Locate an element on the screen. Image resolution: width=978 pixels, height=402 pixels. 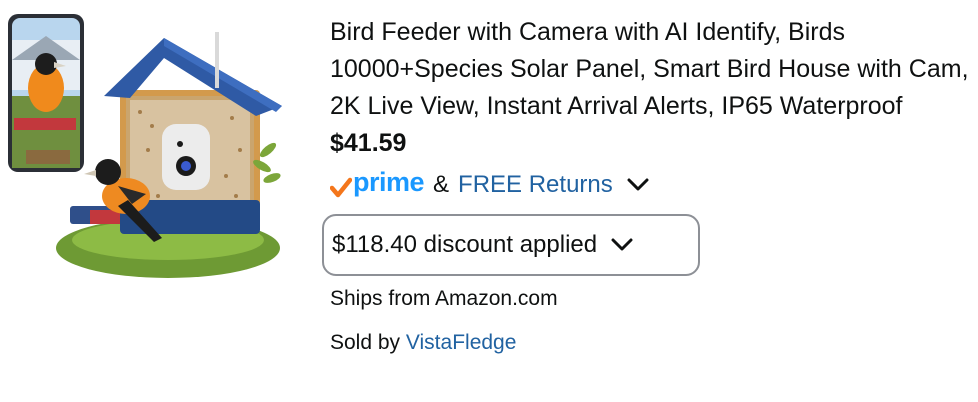
discount-text: $118.40 discount applied is located at coordinates (465, 244).